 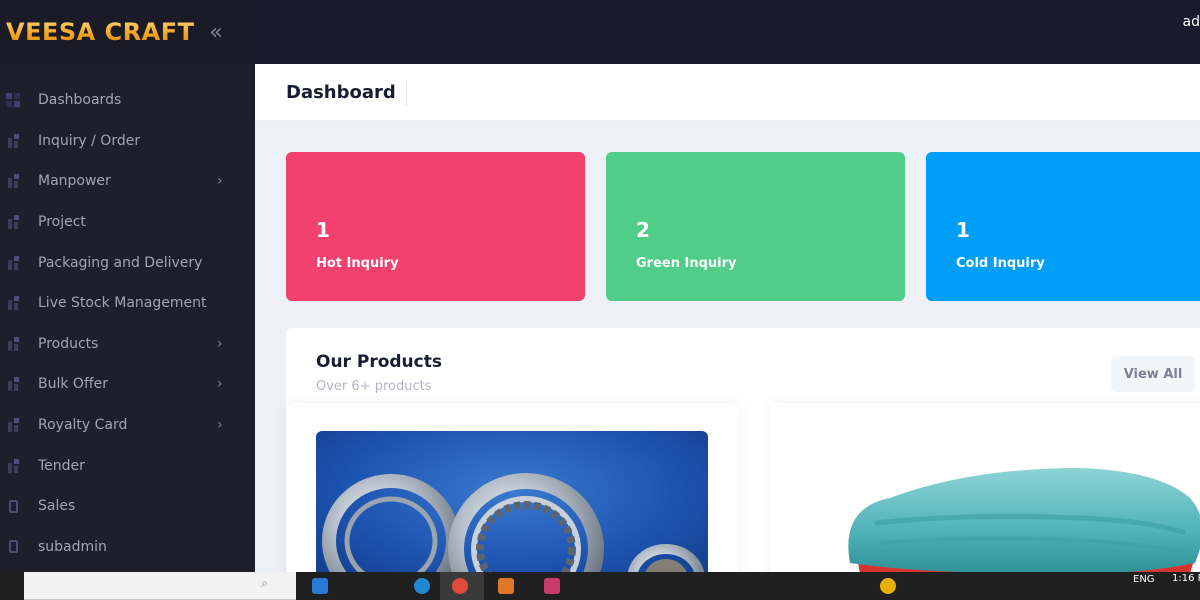 What do you see at coordinates (1024, 520) in the screenshot?
I see `blanket-illustration` at bounding box center [1024, 520].